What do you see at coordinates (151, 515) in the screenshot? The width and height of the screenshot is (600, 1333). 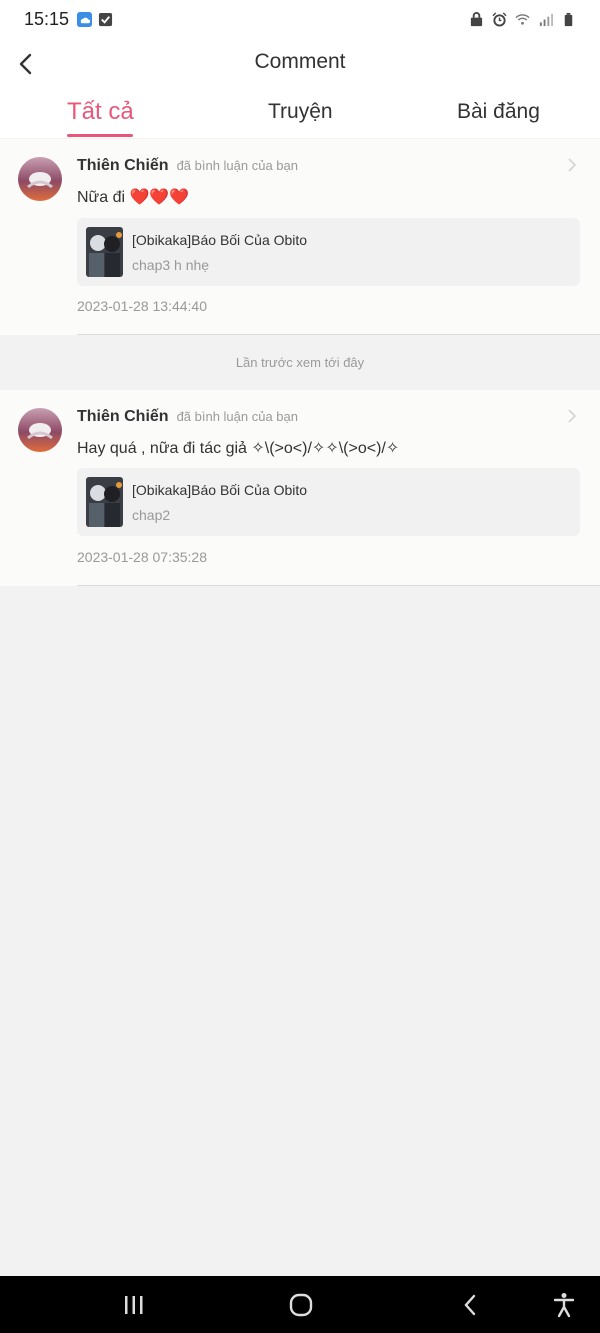 I see `story-chapter: chap2` at bounding box center [151, 515].